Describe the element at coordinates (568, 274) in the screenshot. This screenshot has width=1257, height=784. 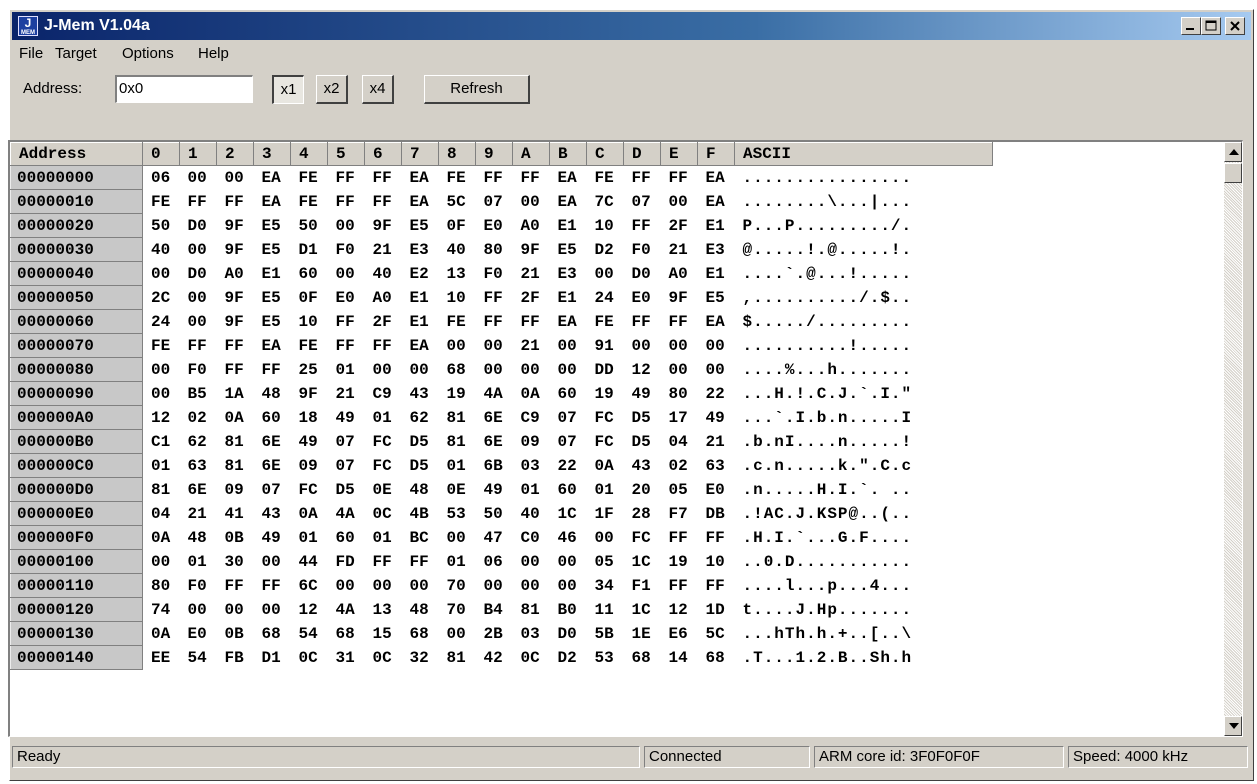
I see `byte-cell: E3` at that location.